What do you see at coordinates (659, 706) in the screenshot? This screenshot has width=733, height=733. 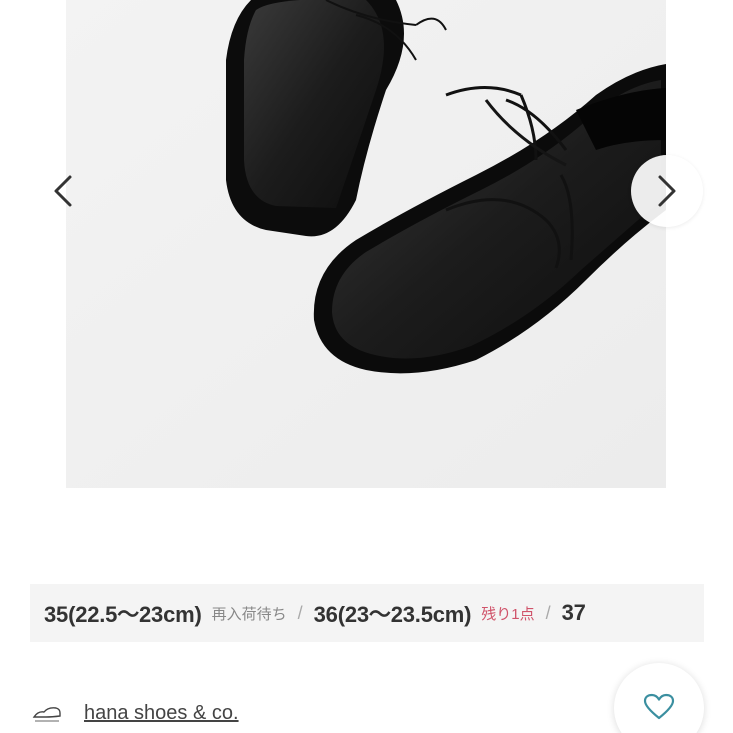 I see `heart-icon` at bounding box center [659, 706].